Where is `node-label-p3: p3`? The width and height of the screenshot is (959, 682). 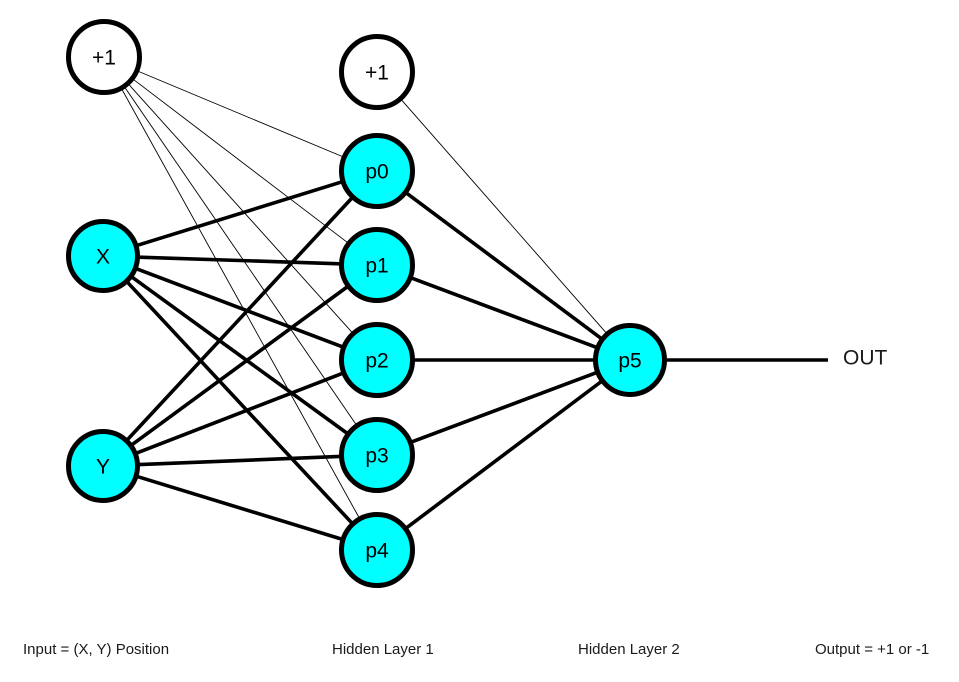
node-label-p3: p3 is located at coordinates (376, 456).